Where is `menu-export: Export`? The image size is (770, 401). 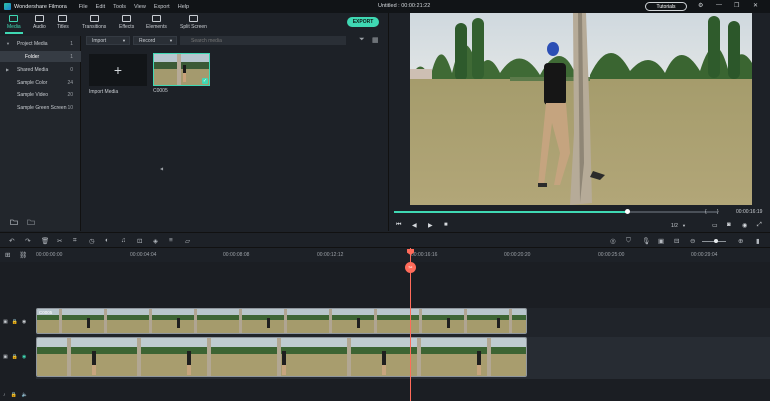
menu-export: Export is located at coordinates (162, 7).